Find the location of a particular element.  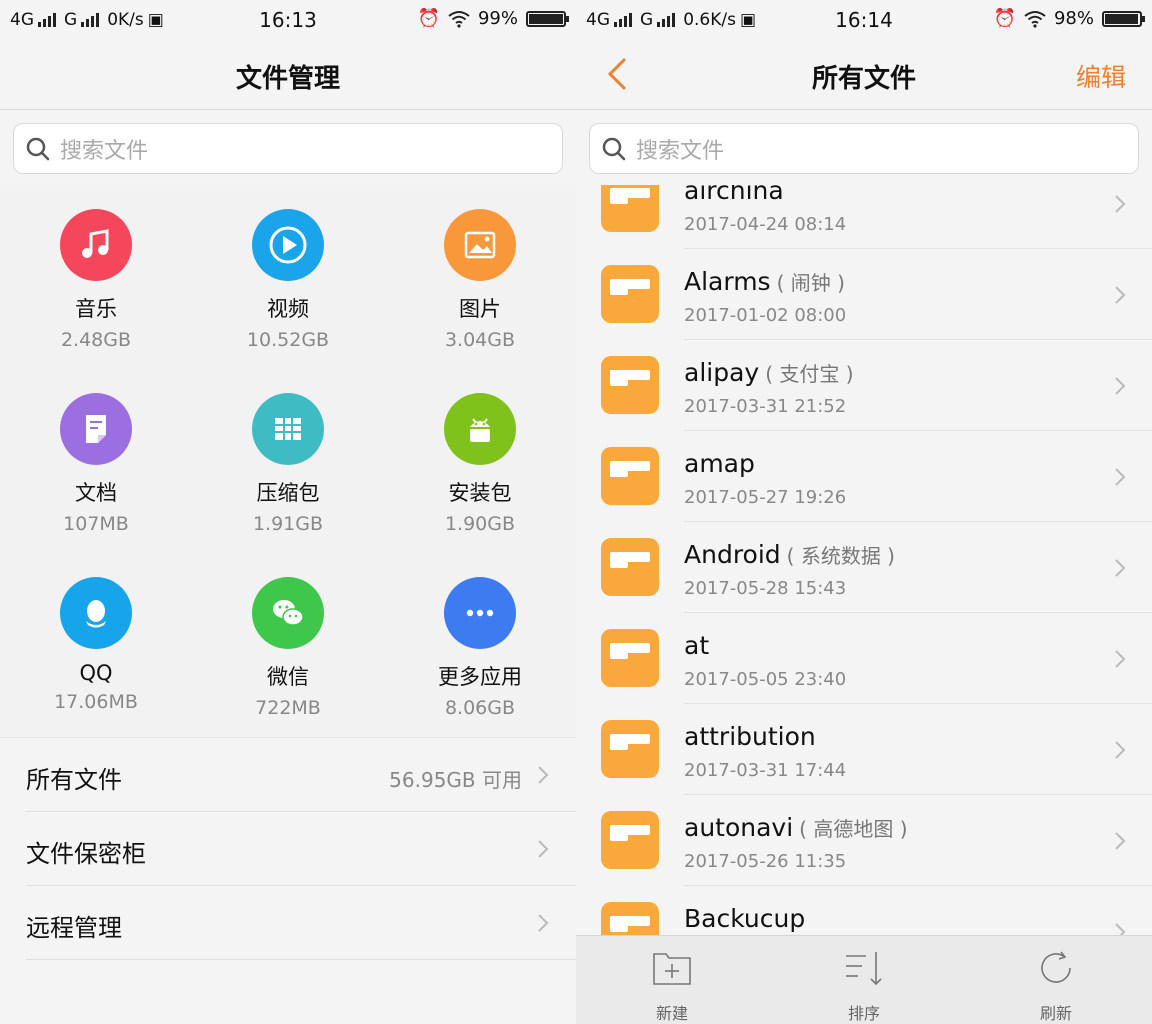

file-date: 2017-05-27 19:26 is located at coordinates (765, 497).